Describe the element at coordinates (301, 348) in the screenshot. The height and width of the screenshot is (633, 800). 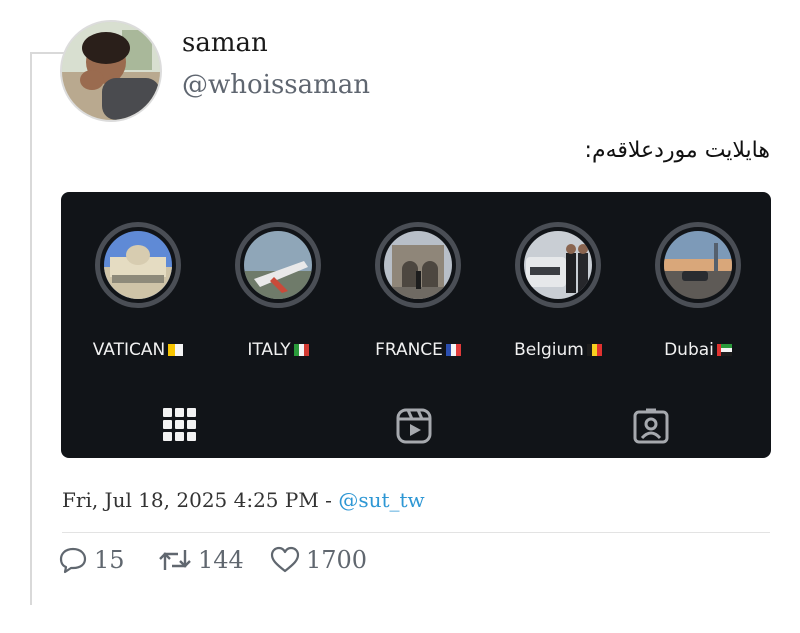
I see `italy-flag-icon` at that location.